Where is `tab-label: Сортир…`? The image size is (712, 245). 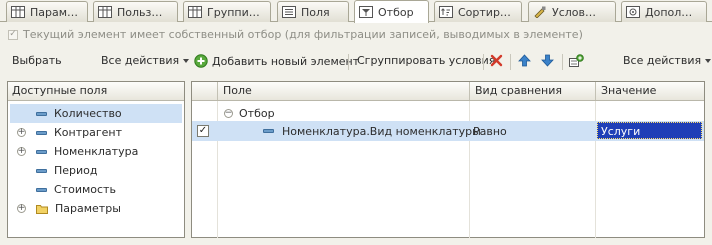
tab-label: Сортир… is located at coordinates (484, 12).